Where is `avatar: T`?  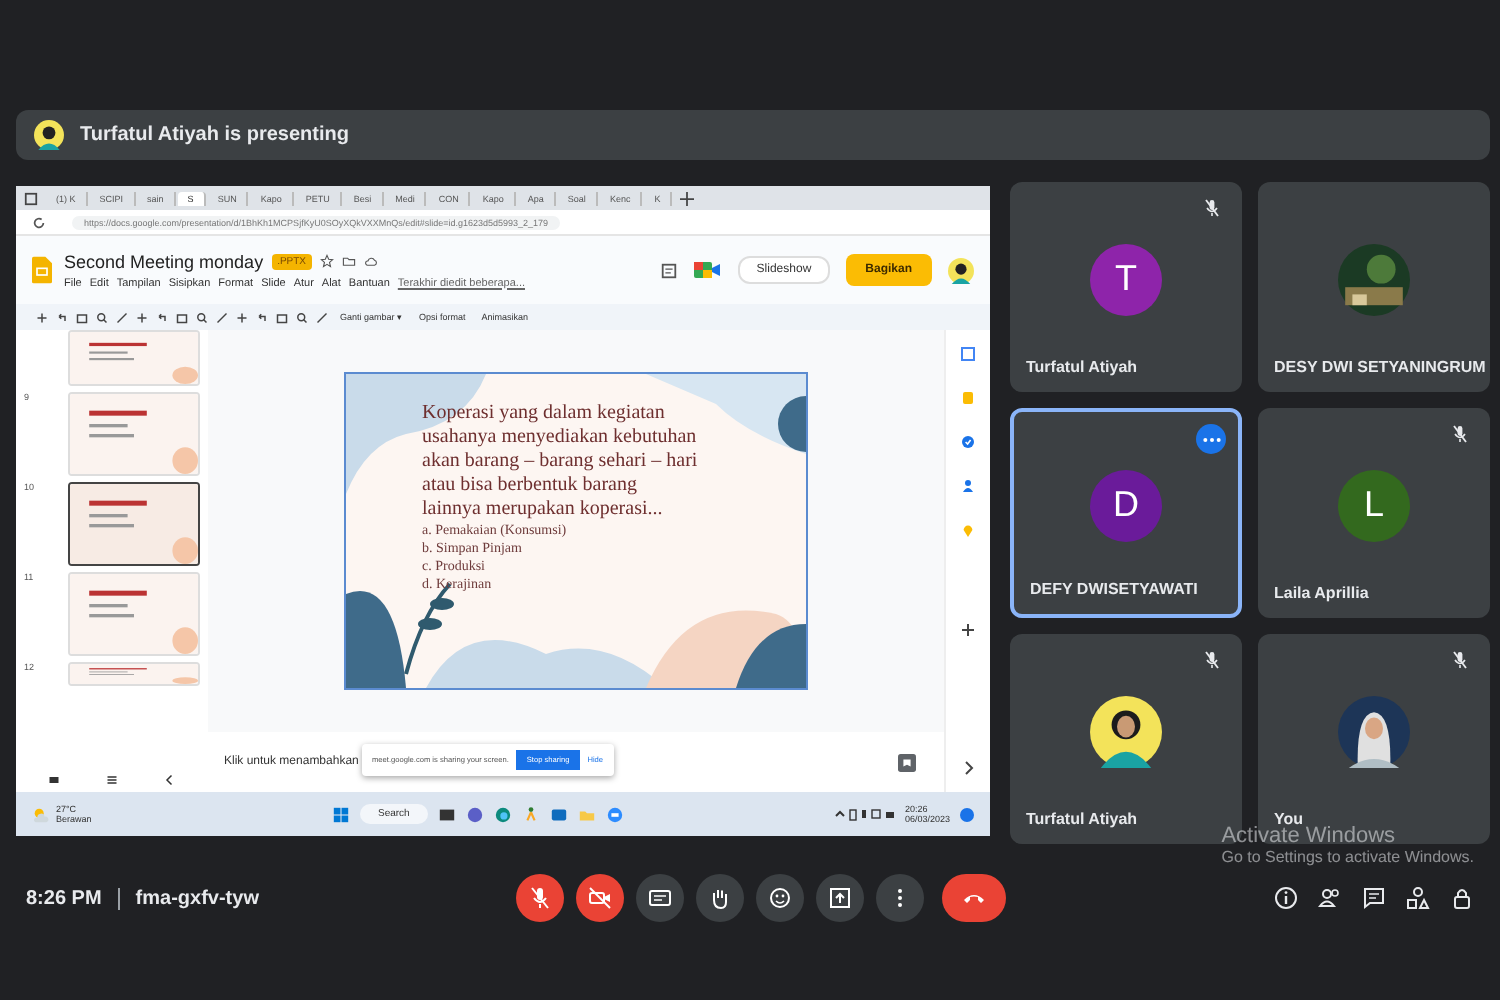 avatar: T is located at coordinates (1126, 279).